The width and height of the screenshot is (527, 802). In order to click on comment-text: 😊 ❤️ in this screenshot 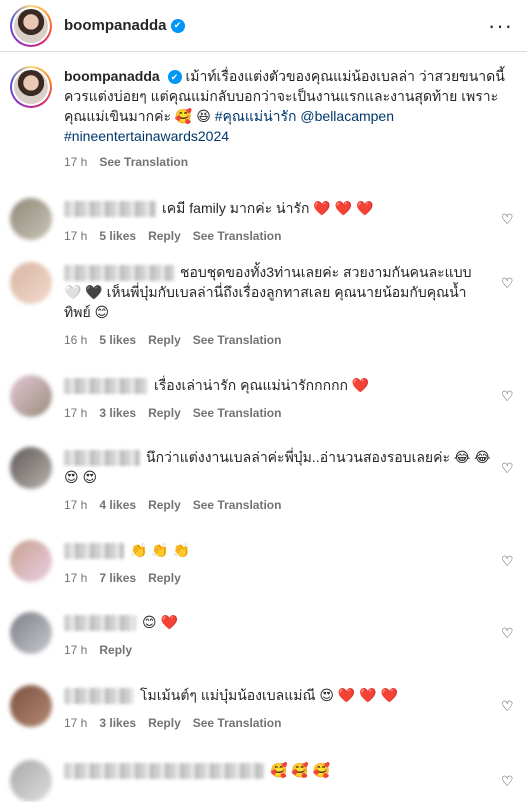, I will do `click(160, 622)`.